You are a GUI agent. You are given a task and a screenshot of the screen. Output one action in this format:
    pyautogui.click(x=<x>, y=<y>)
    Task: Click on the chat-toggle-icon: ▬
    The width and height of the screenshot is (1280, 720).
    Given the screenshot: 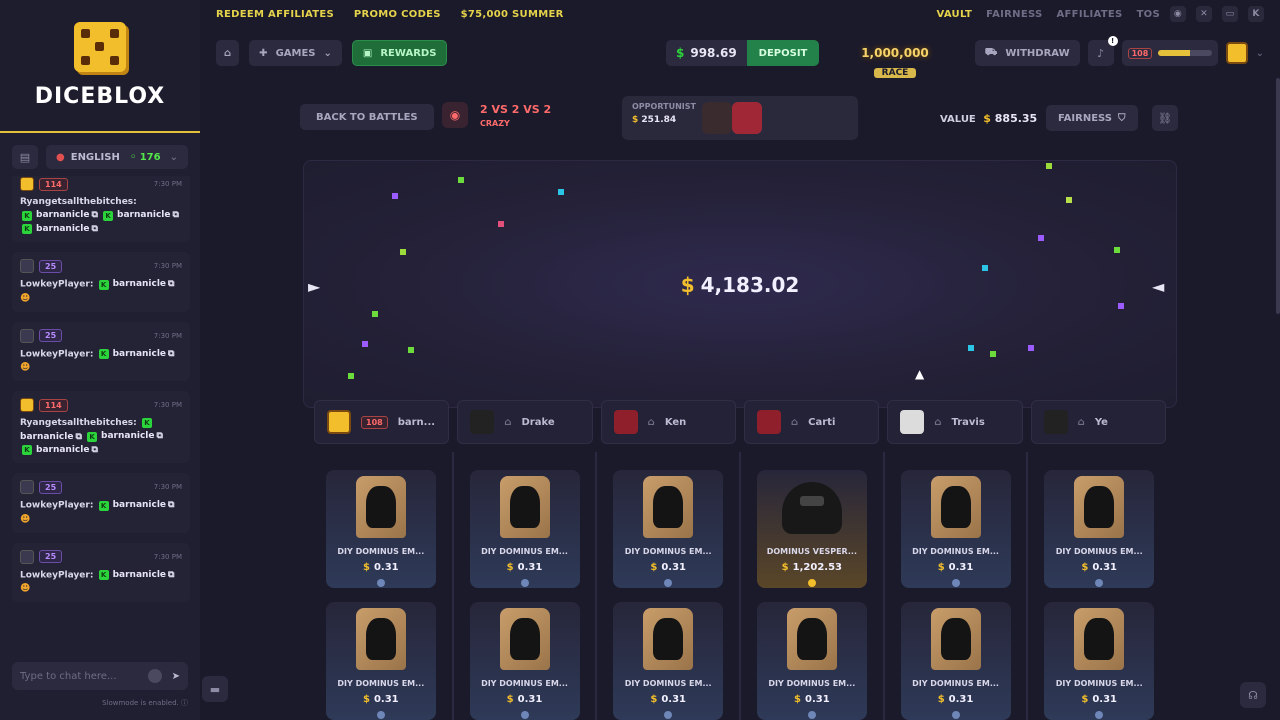 What is the action you would take?
    pyautogui.click(x=215, y=689)
    